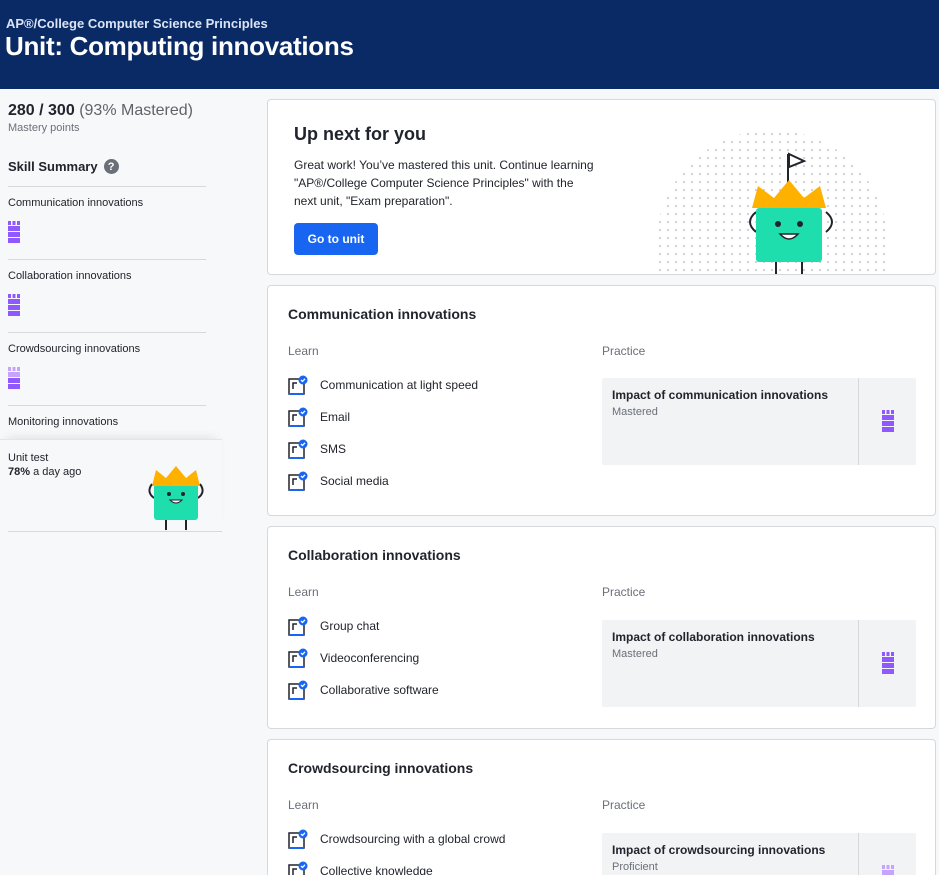 The height and width of the screenshot is (875, 939). What do you see at coordinates (56, 472) in the screenshot?
I see `unit-test-when: a day ago` at bounding box center [56, 472].